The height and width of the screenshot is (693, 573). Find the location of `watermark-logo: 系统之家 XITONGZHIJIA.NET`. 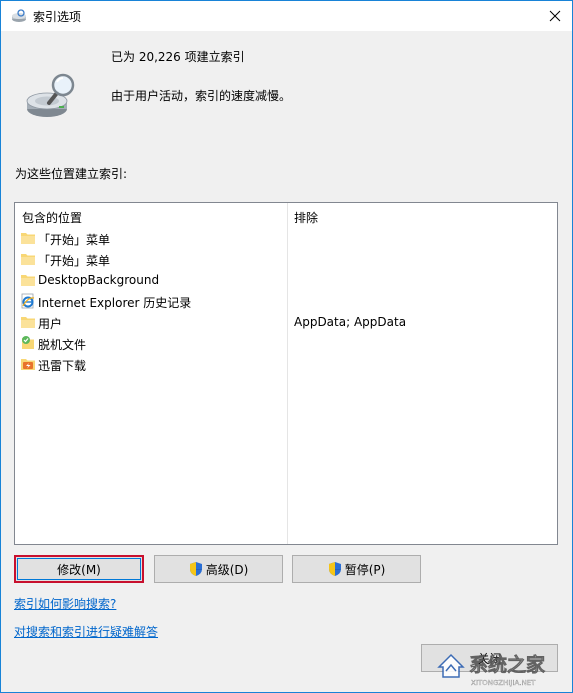

watermark-logo: 系统之家 XITONGZHIJIA.NET is located at coordinates (491, 670).